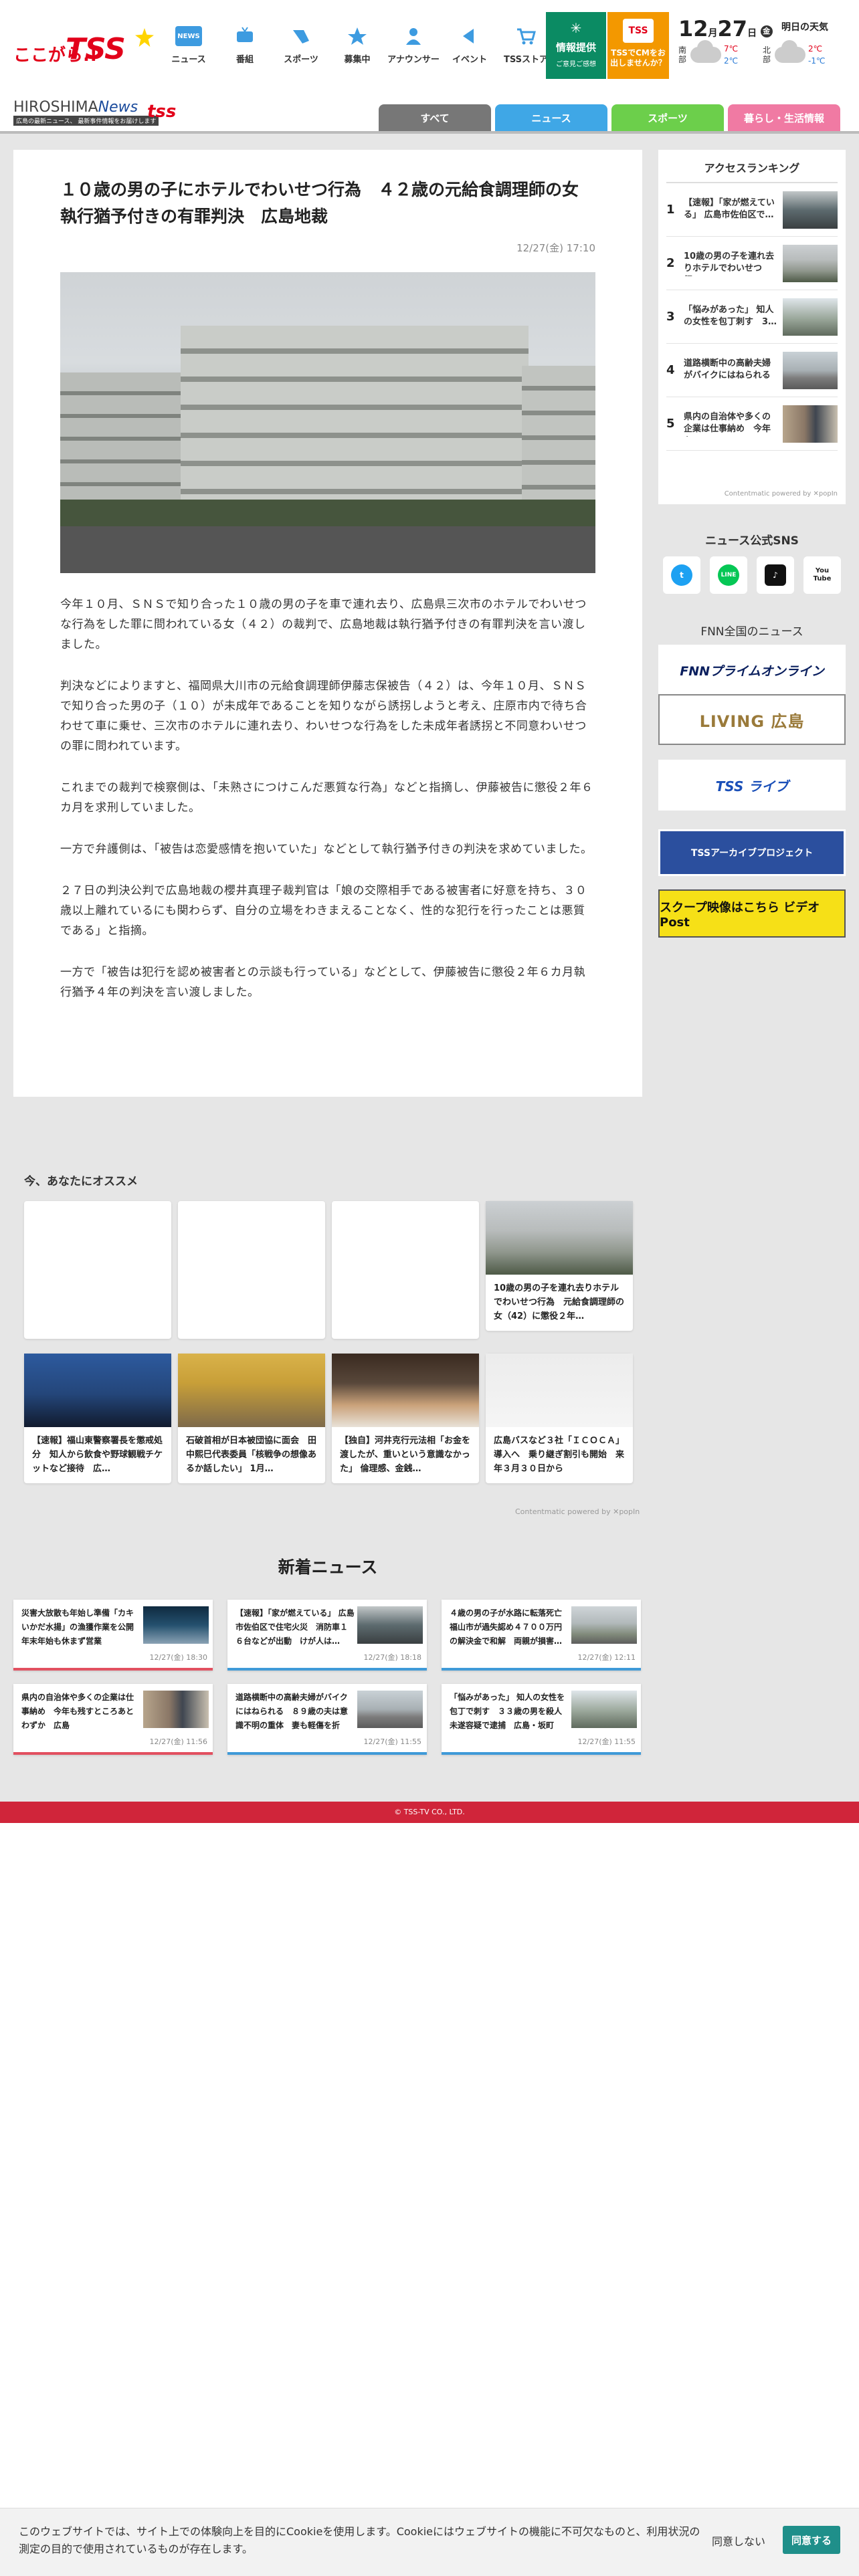  Describe the element at coordinates (638, 45) in the screenshot. I see `cm-promo-banner: TSS TSSでCMをお出しませんか？` at that location.